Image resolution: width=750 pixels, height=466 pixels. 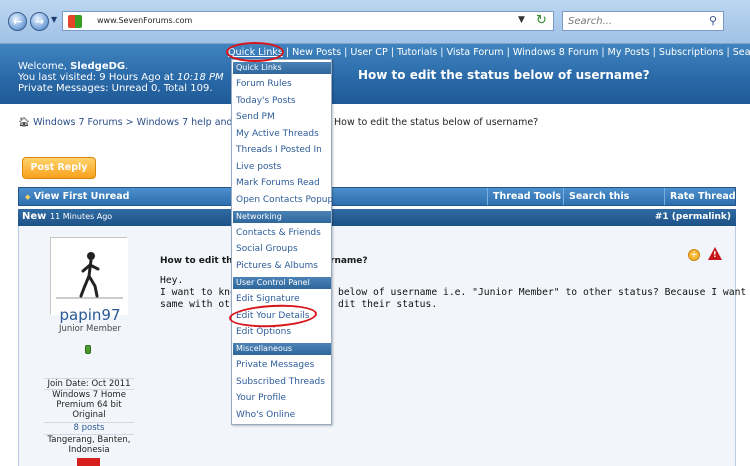 What do you see at coordinates (78, 122) in the screenshot?
I see `breadcrumb-forums: Windows 7 Forums` at bounding box center [78, 122].